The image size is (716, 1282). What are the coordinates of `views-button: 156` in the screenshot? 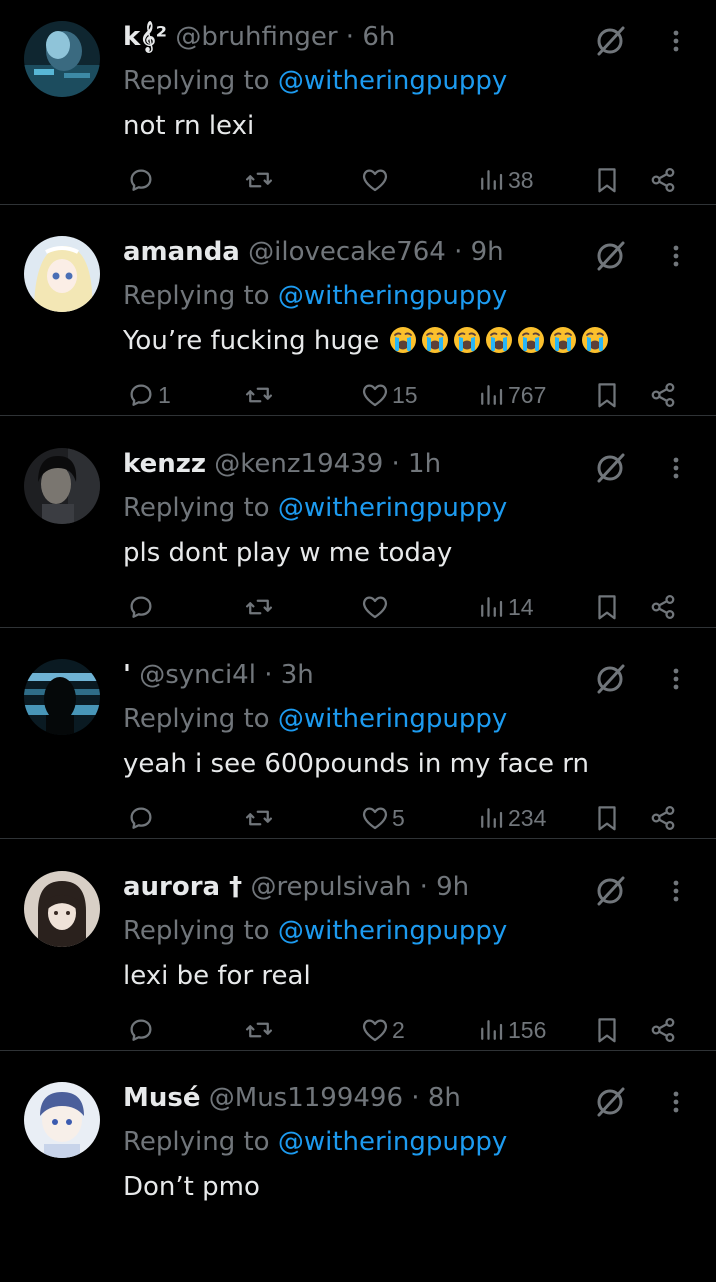 It's located at (511, 1030).